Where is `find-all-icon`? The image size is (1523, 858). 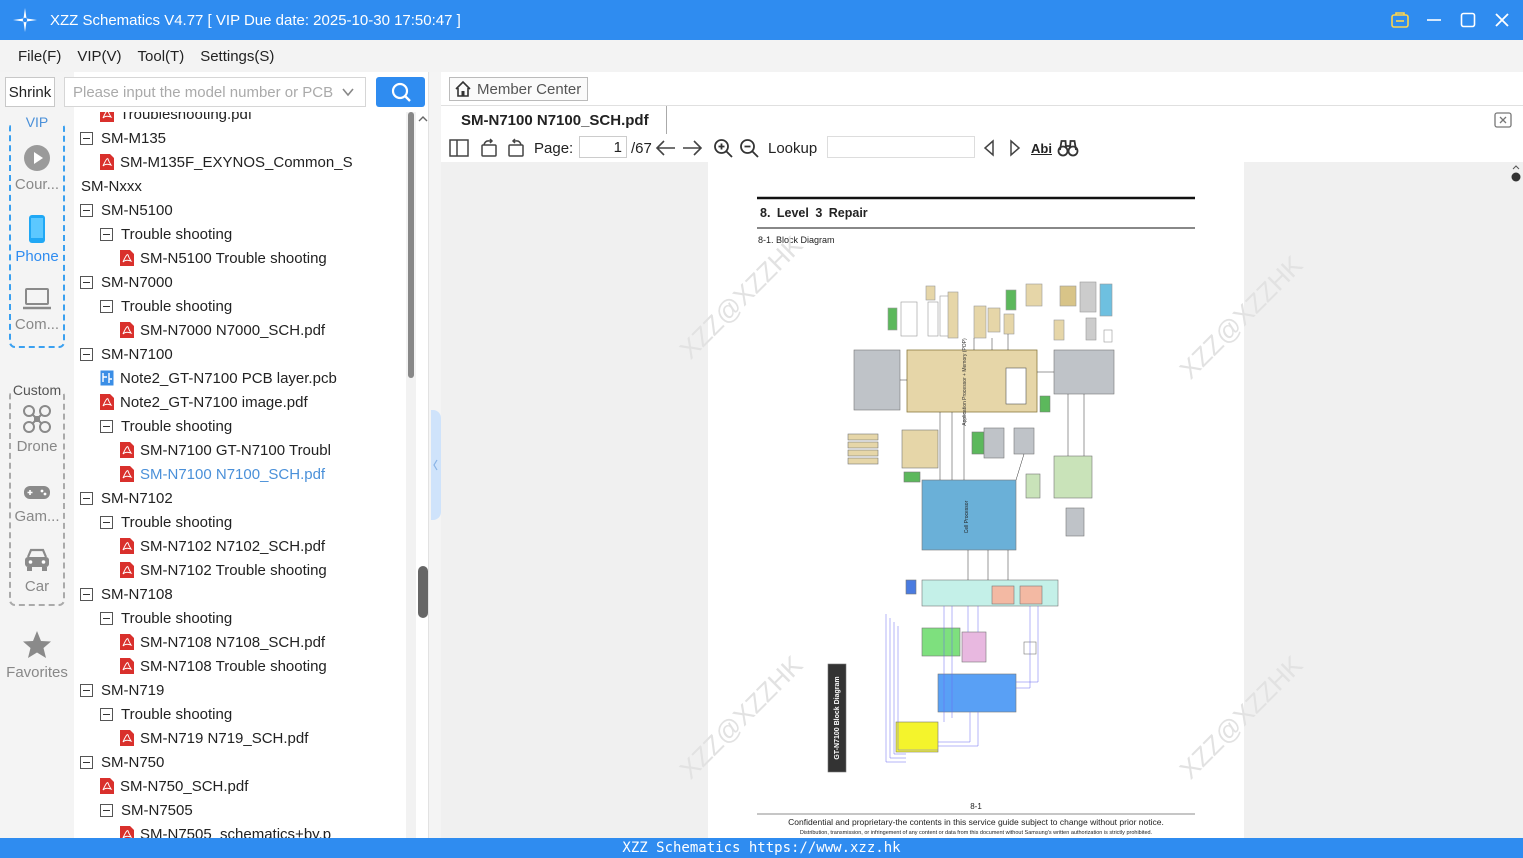
find-all-icon is located at coordinates (1068, 148).